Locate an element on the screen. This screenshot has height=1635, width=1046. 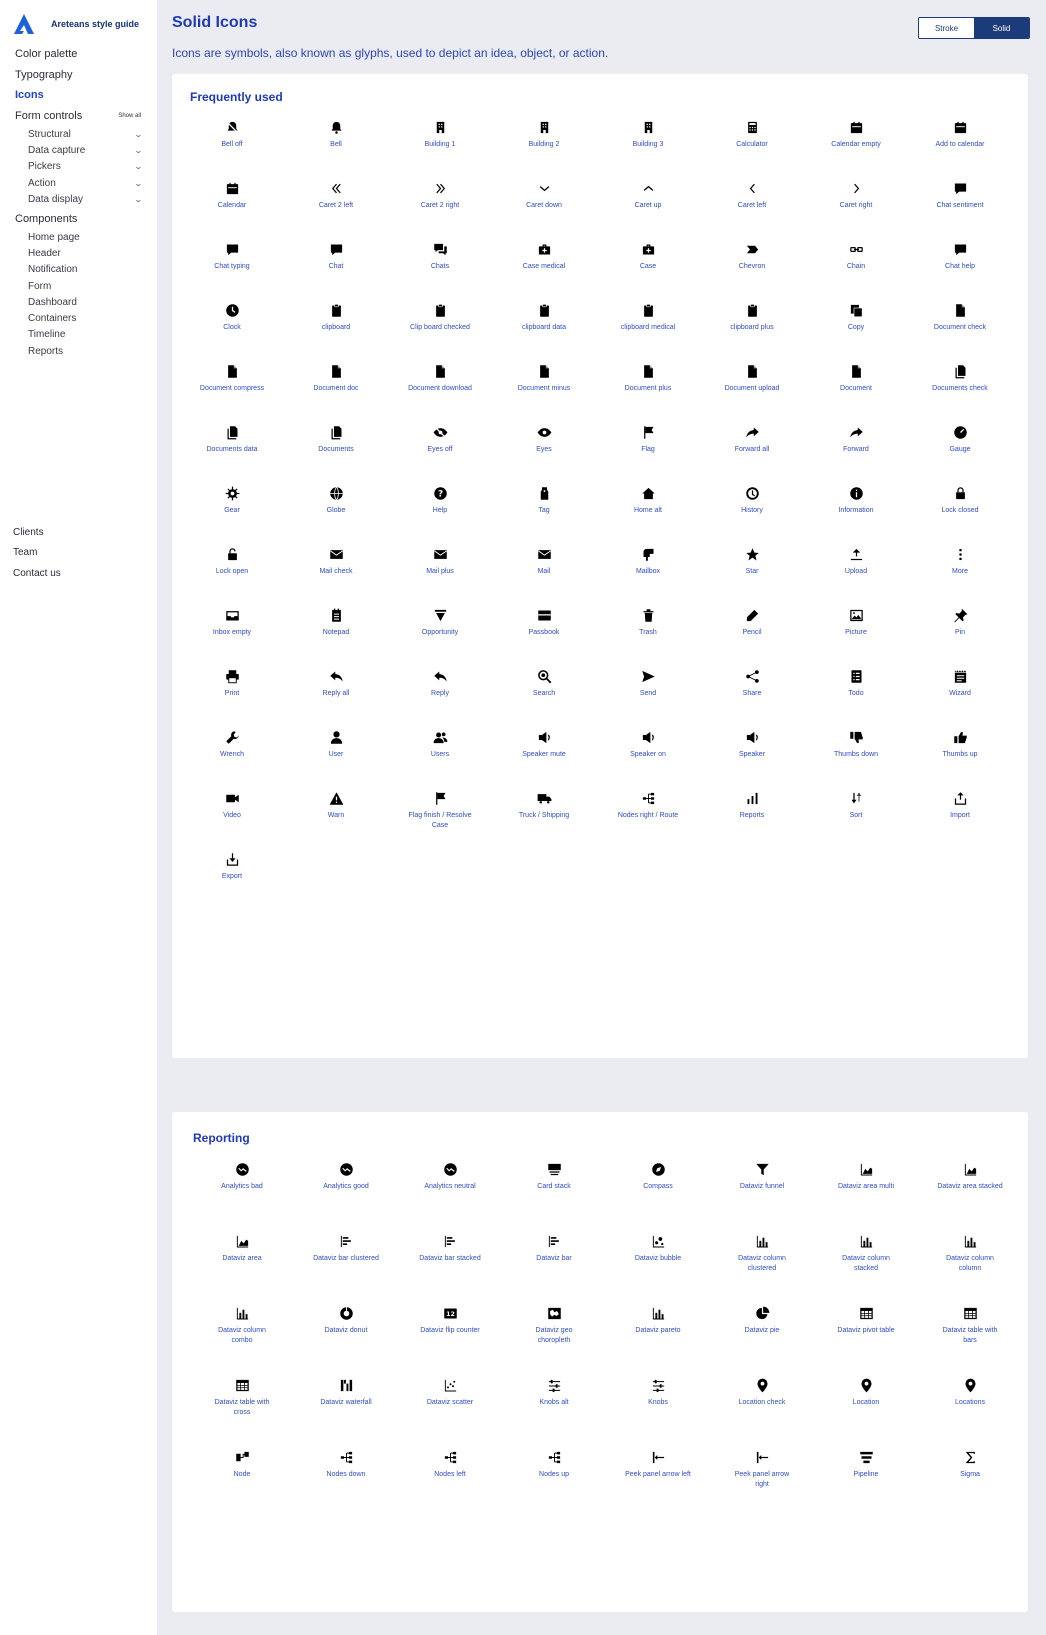
sidebar-subitem-dashboard: Dashboard is located at coordinates (85, 302).